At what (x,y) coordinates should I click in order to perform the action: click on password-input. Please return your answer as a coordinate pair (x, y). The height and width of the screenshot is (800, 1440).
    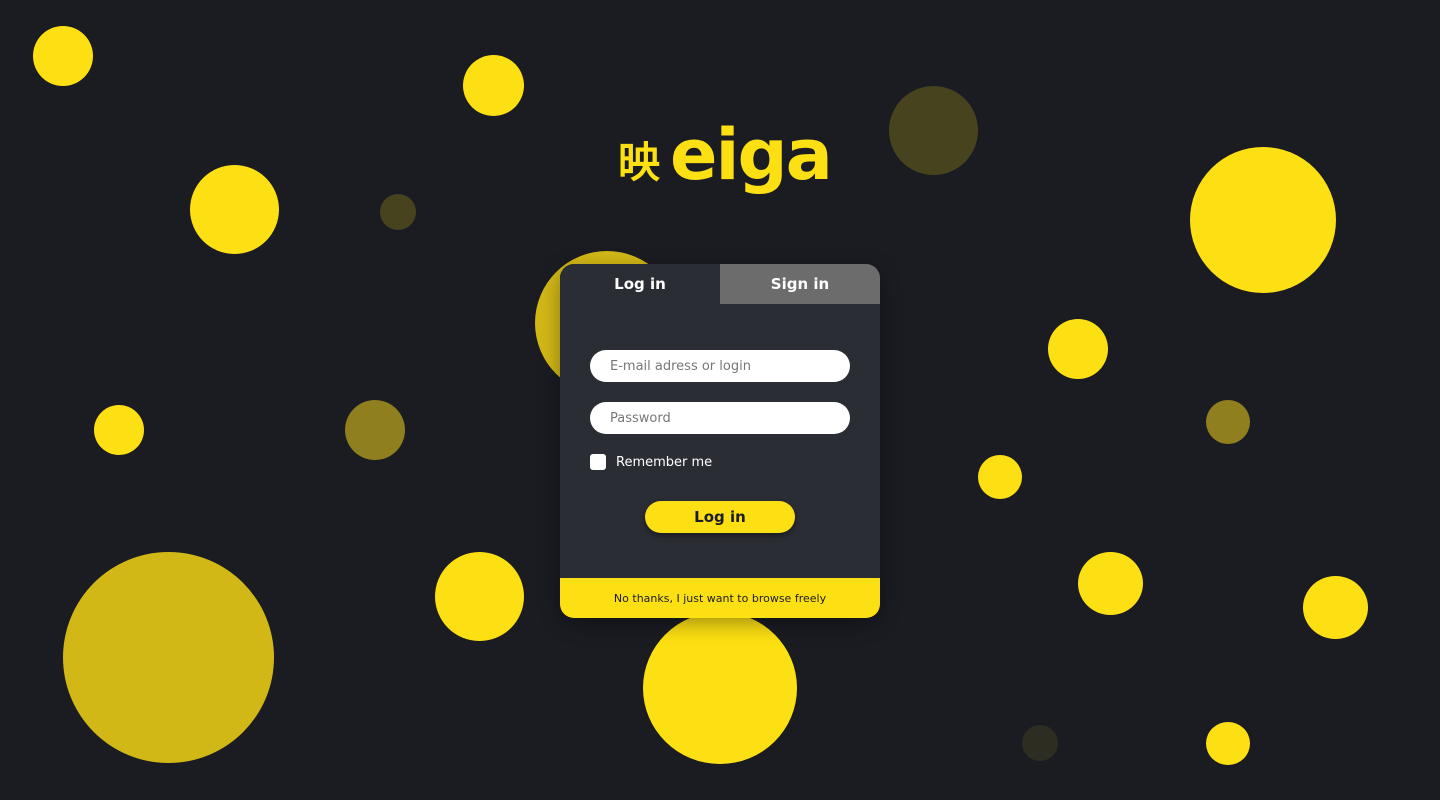
    Looking at the image, I should click on (720, 418).